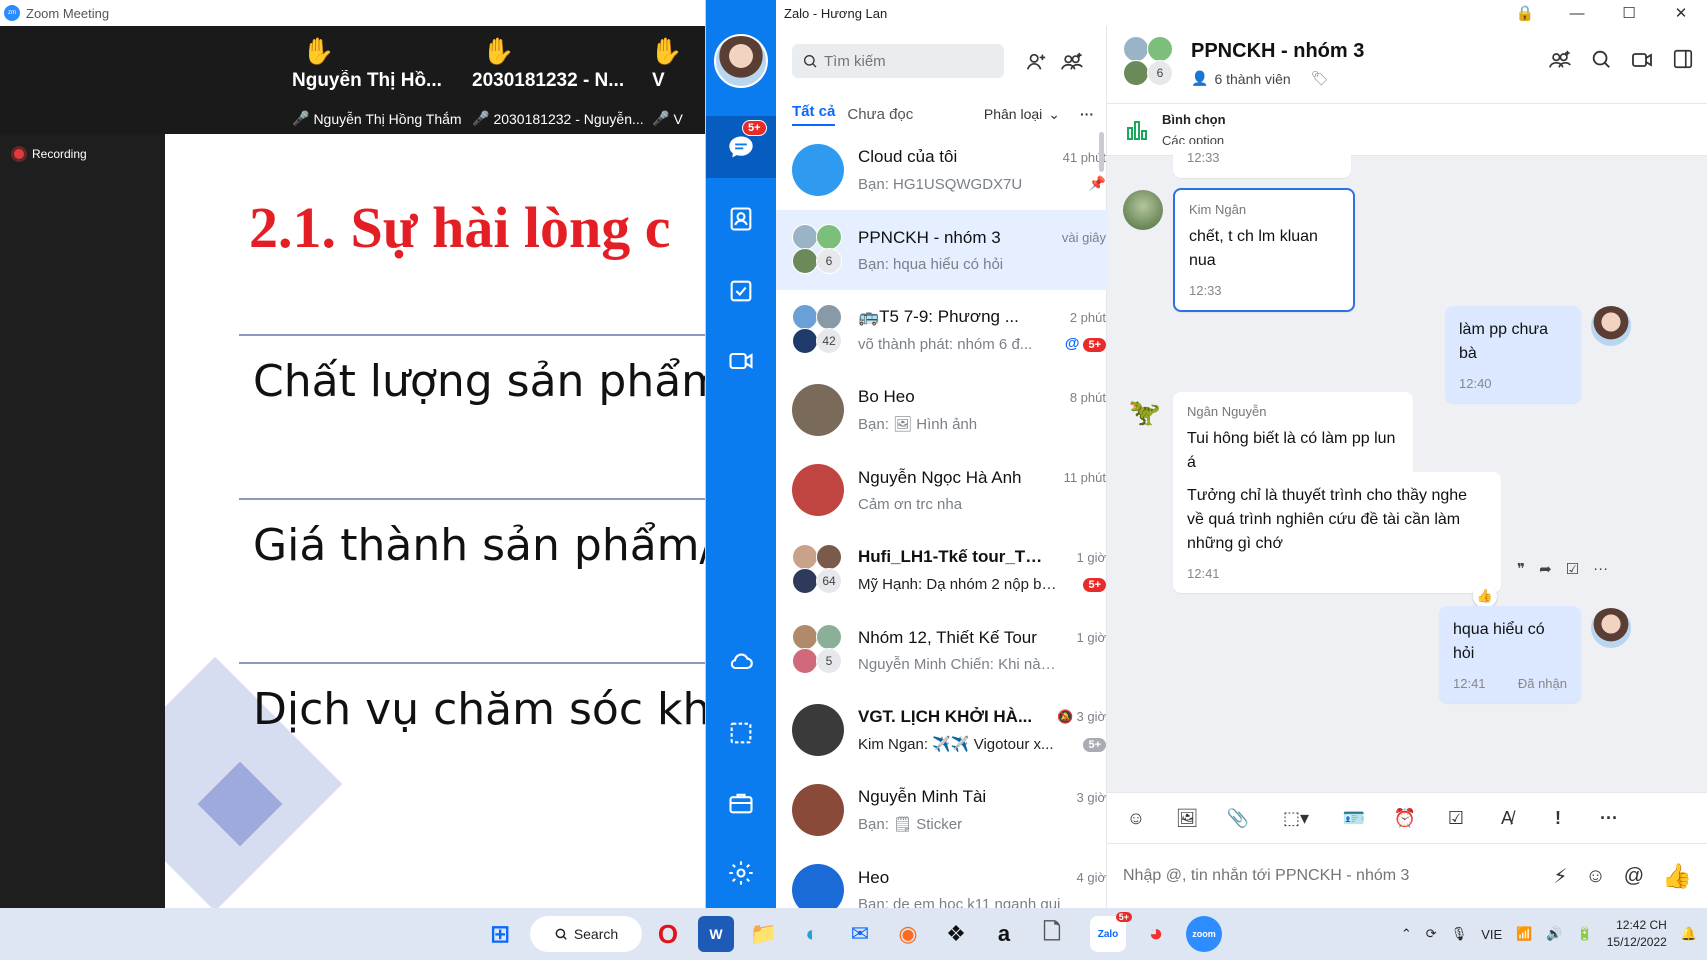 Image resolution: width=1707 pixels, height=960 pixels. Describe the element at coordinates (1354, 818) in the screenshot. I see `contact-card-icon: 🪪` at that location.